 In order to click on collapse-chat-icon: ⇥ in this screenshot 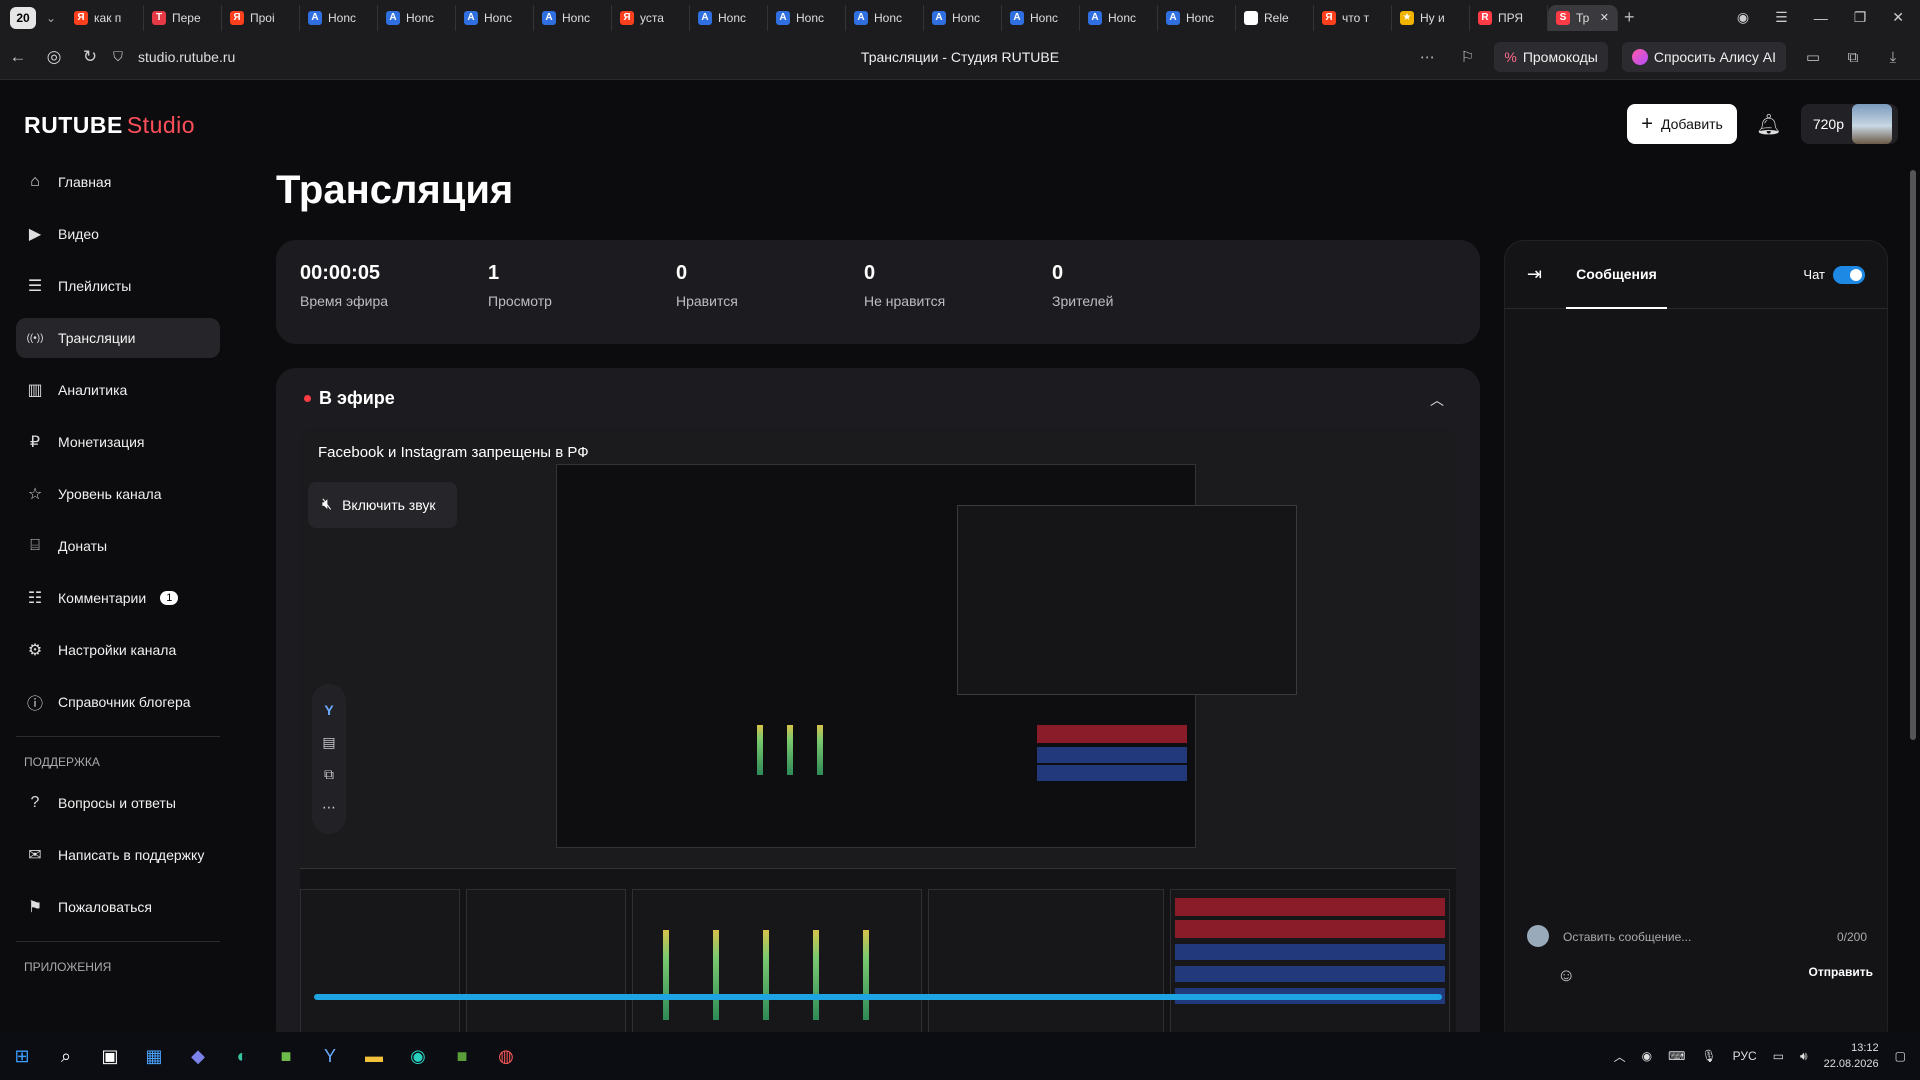, I will do `click(1534, 274)`.